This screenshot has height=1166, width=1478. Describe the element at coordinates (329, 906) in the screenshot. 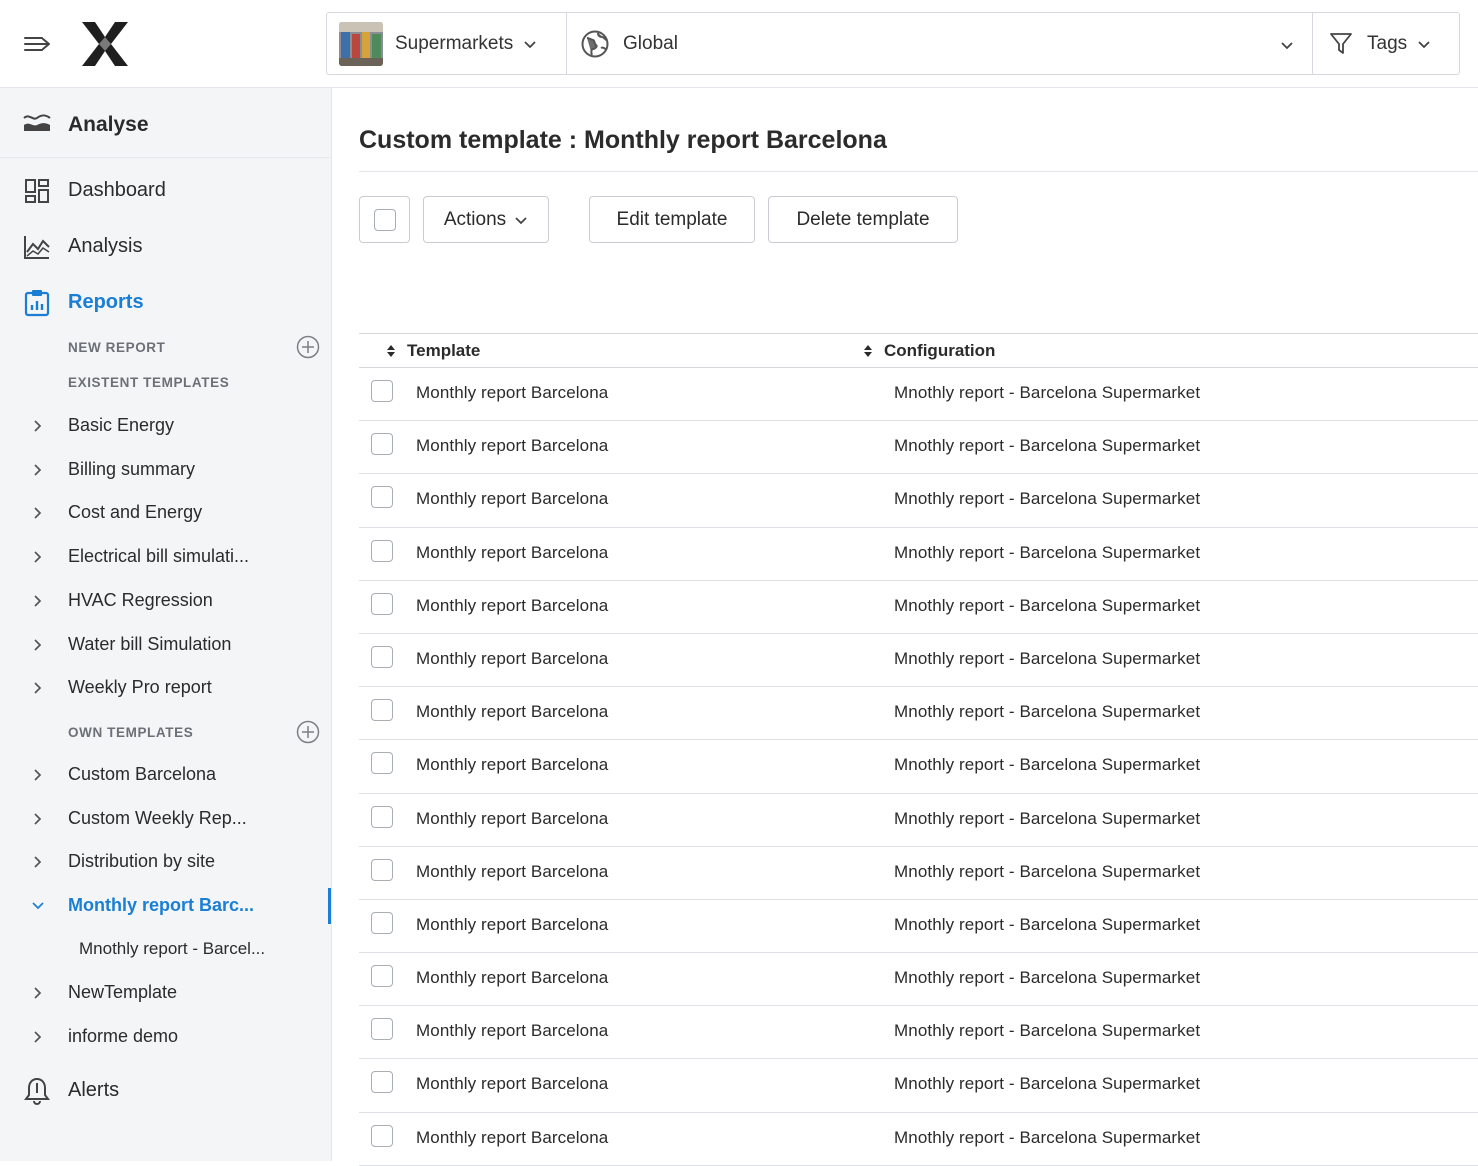

I see `active-indicator` at that location.